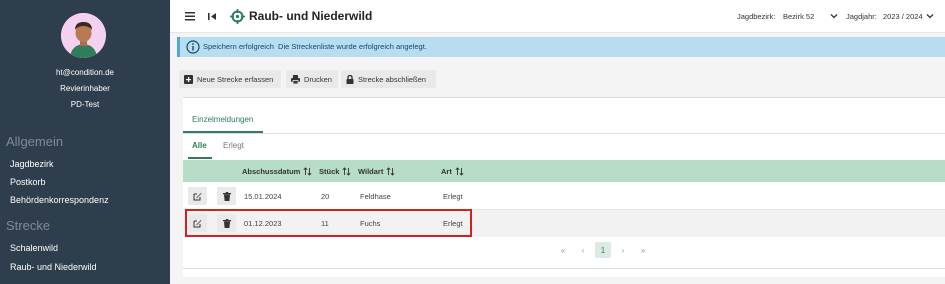 This screenshot has height=284, width=945. I want to click on cell-type: Erlegt, so click(453, 196).